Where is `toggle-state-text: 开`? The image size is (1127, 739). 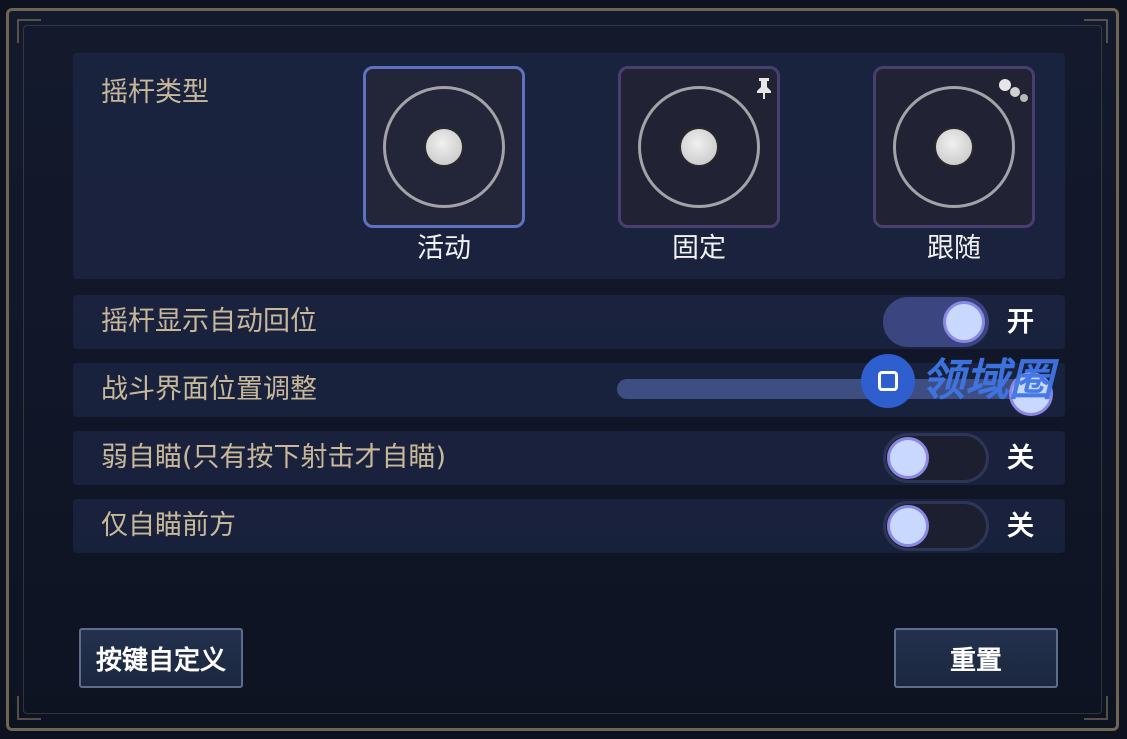 toggle-state-text: 开 is located at coordinates (1020, 322).